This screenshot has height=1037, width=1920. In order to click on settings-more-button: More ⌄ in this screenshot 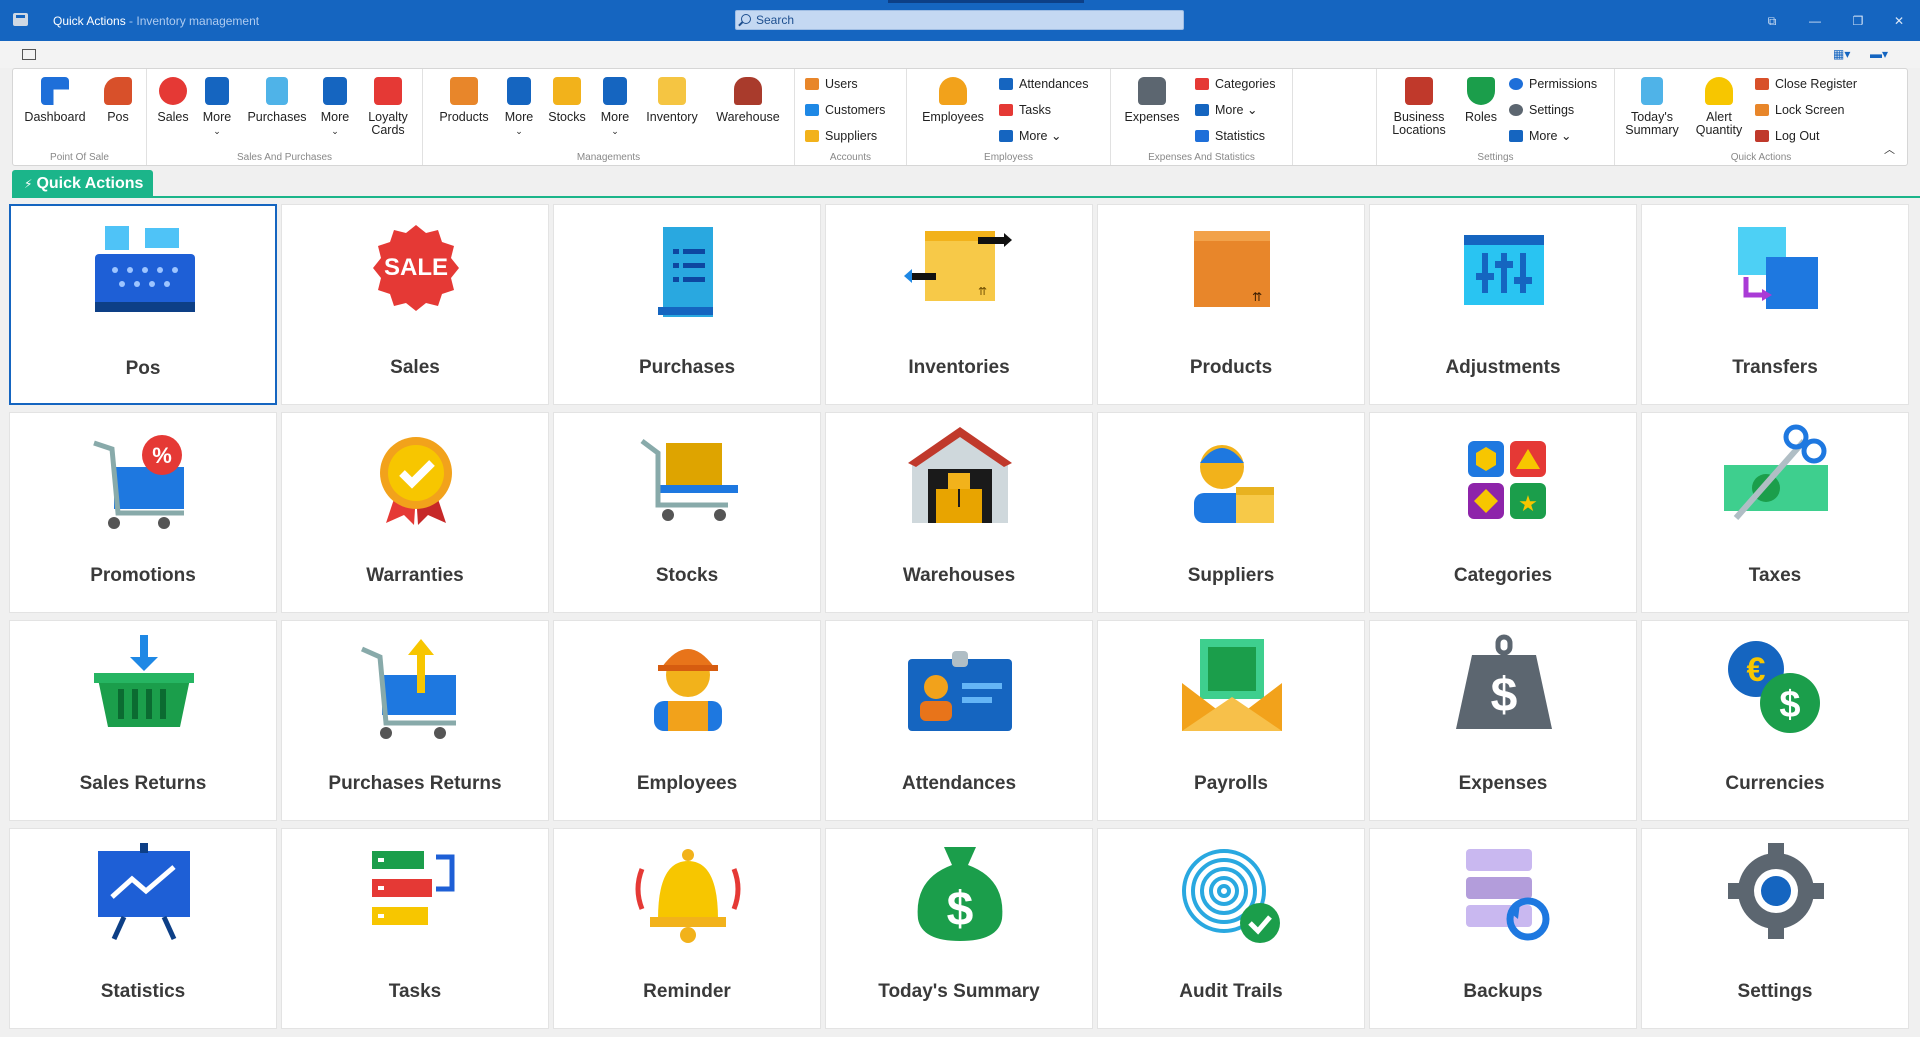, I will do `click(1540, 136)`.